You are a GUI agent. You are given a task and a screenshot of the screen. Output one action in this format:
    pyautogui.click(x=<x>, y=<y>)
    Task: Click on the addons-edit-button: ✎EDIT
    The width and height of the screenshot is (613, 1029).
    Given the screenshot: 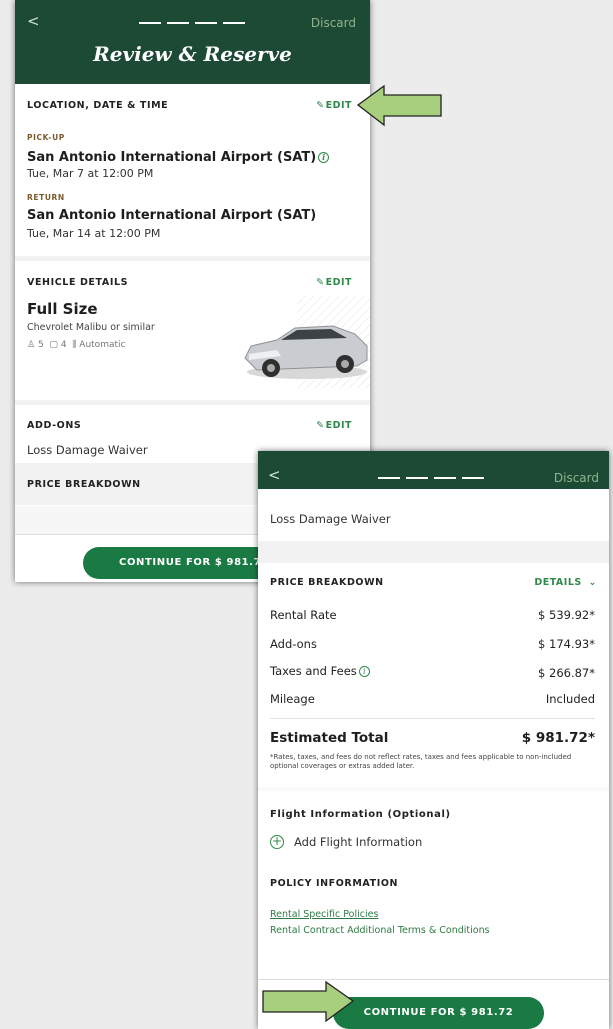 What is the action you would take?
    pyautogui.click(x=334, y=425)
    